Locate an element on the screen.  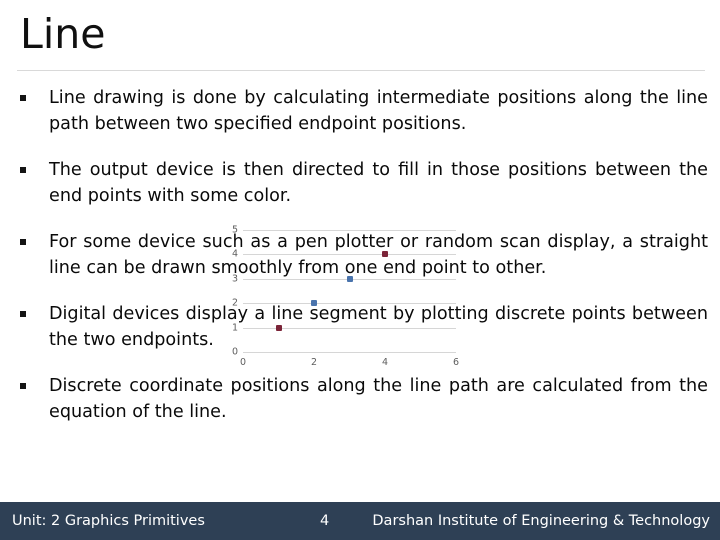
chart-y-tick-label: 4 is located at coordinates (234, 254).